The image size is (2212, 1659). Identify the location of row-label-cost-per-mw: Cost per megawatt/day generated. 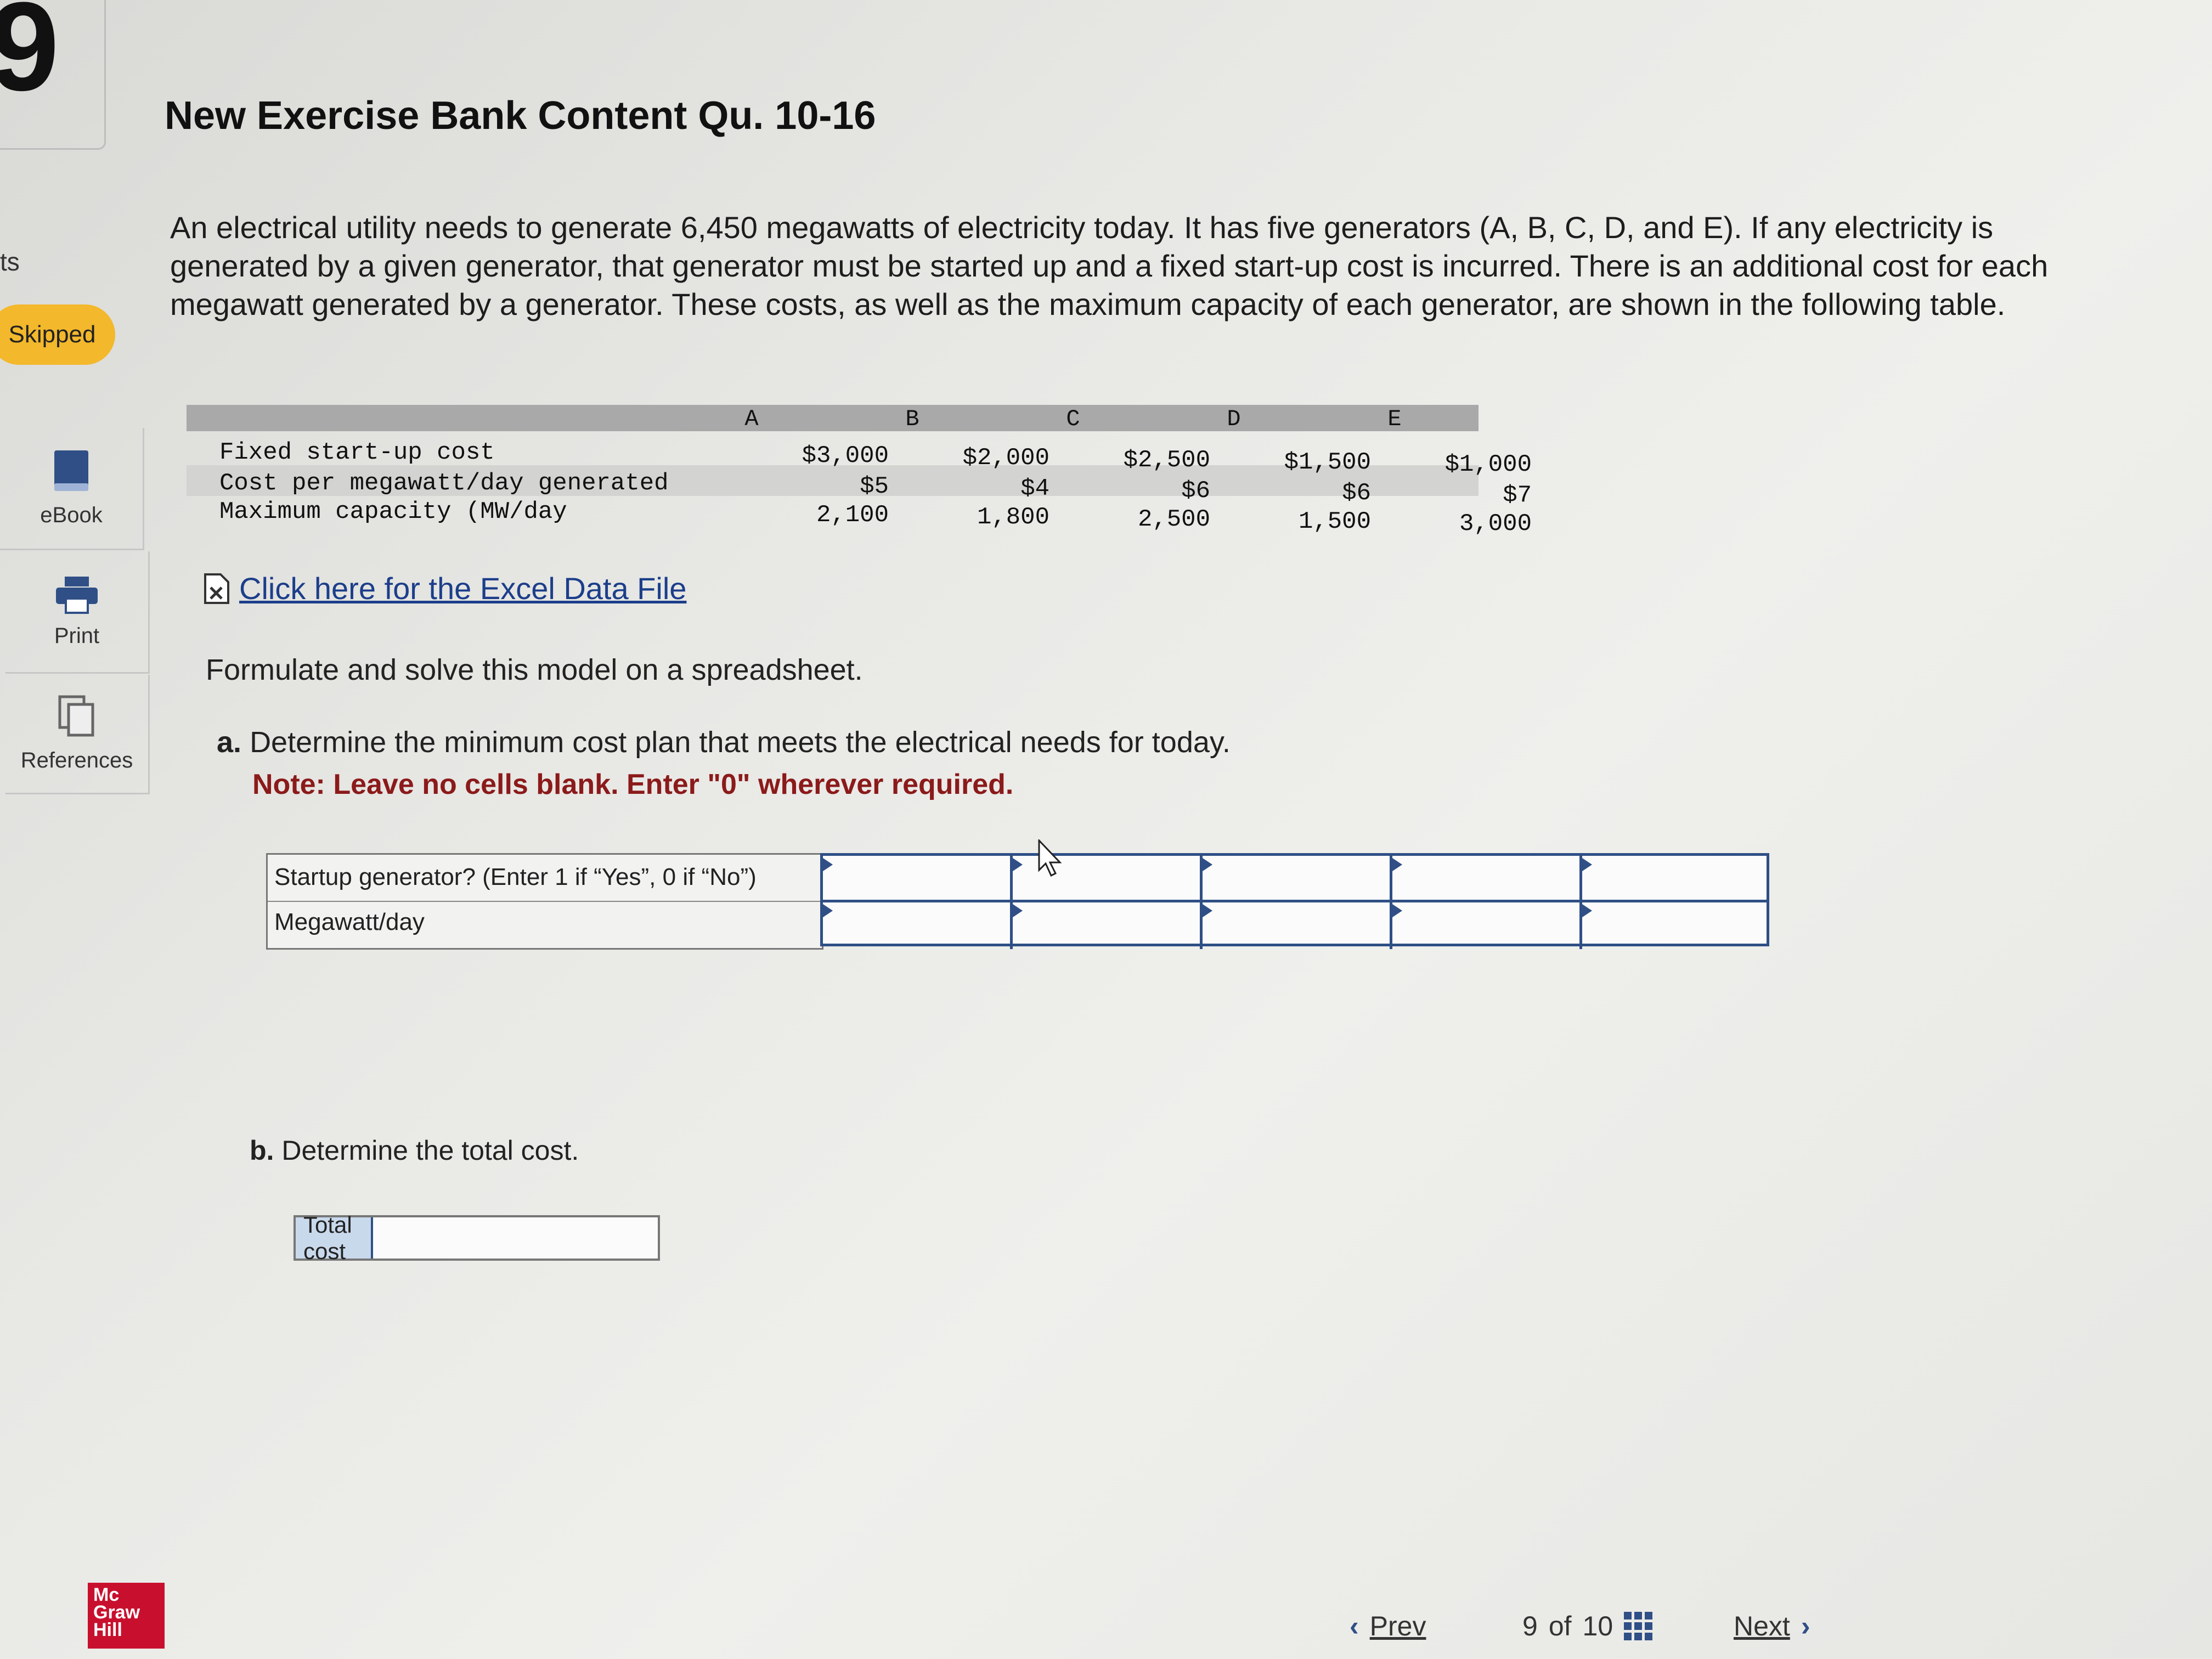
(444, 484).